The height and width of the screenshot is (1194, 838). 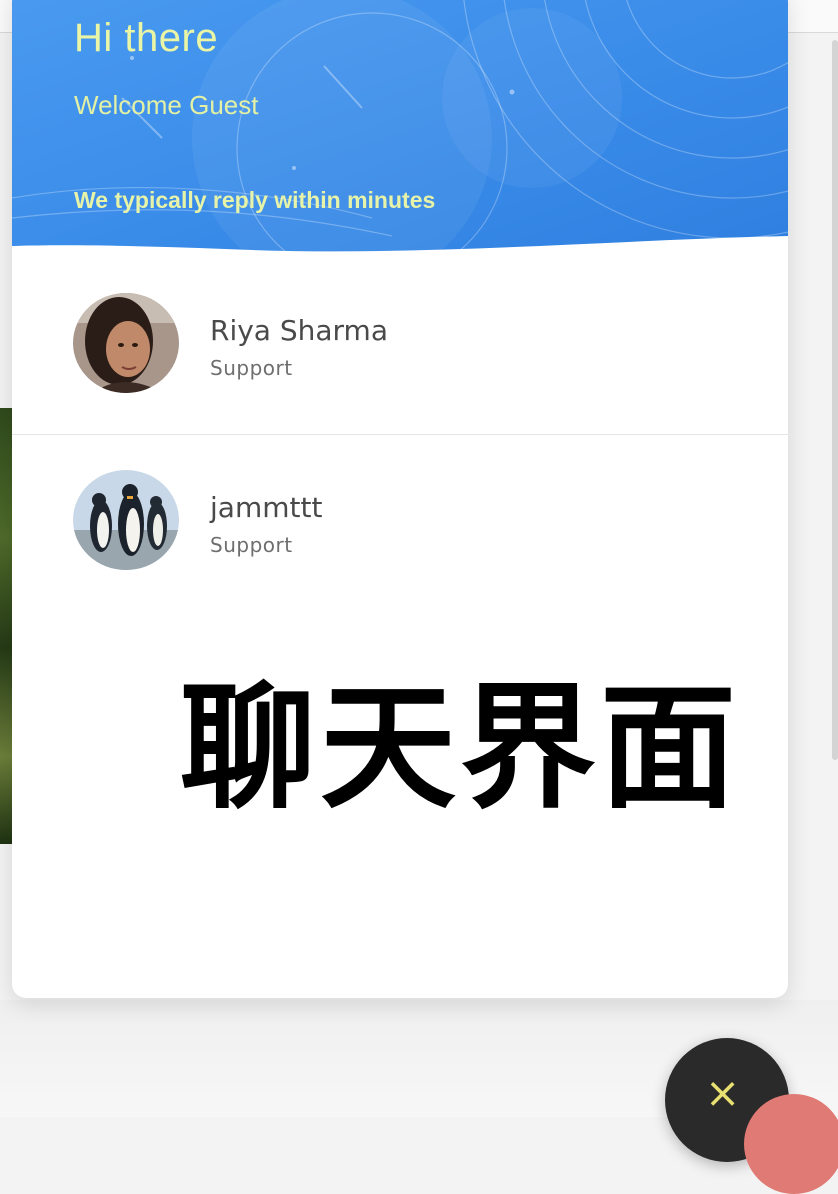 What do you see at coordinates (835, 400) in the screenshot?
I see `background-scrollbar` at bounding box center [835, 400].